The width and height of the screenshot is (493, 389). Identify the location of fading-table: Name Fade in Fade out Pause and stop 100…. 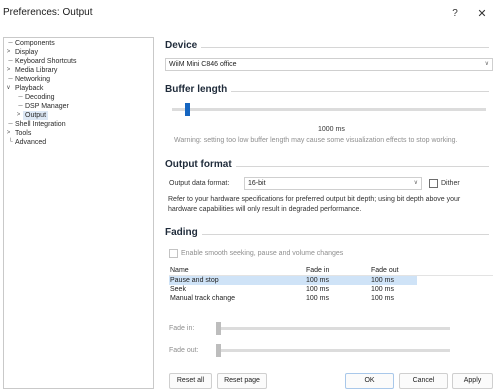
(331, 284).